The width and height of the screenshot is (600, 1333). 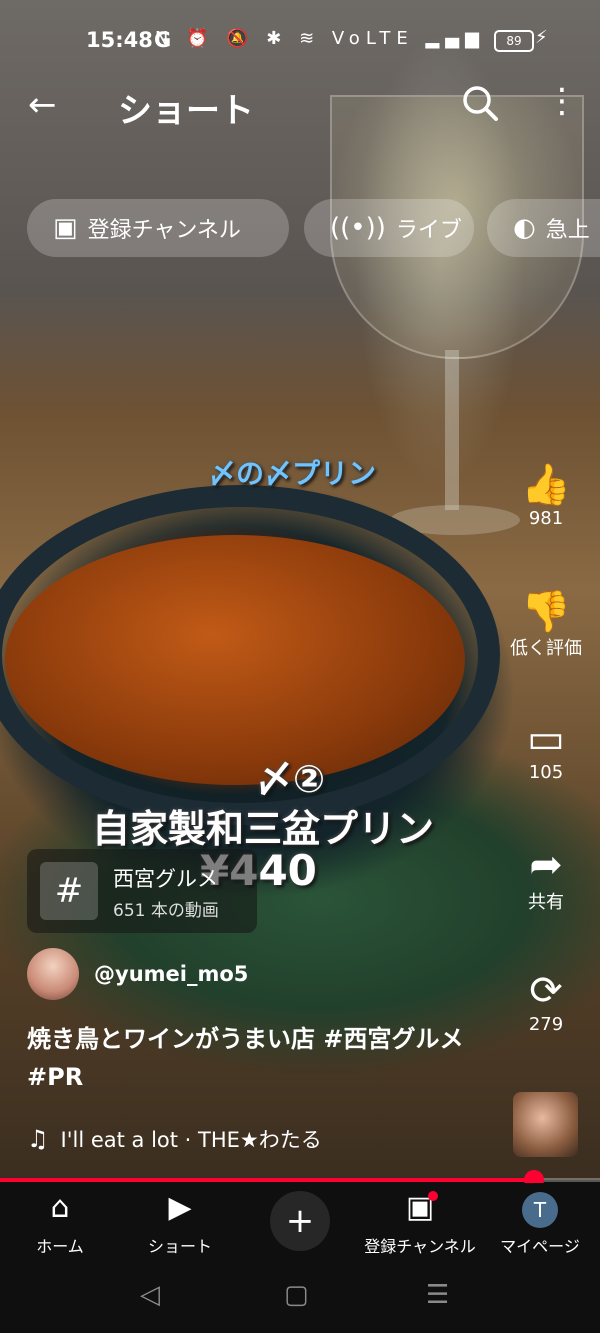 What do you see at coordinates (480, 103) in the screenshot?
I see `search-icon` at bounding box center [480, 103].